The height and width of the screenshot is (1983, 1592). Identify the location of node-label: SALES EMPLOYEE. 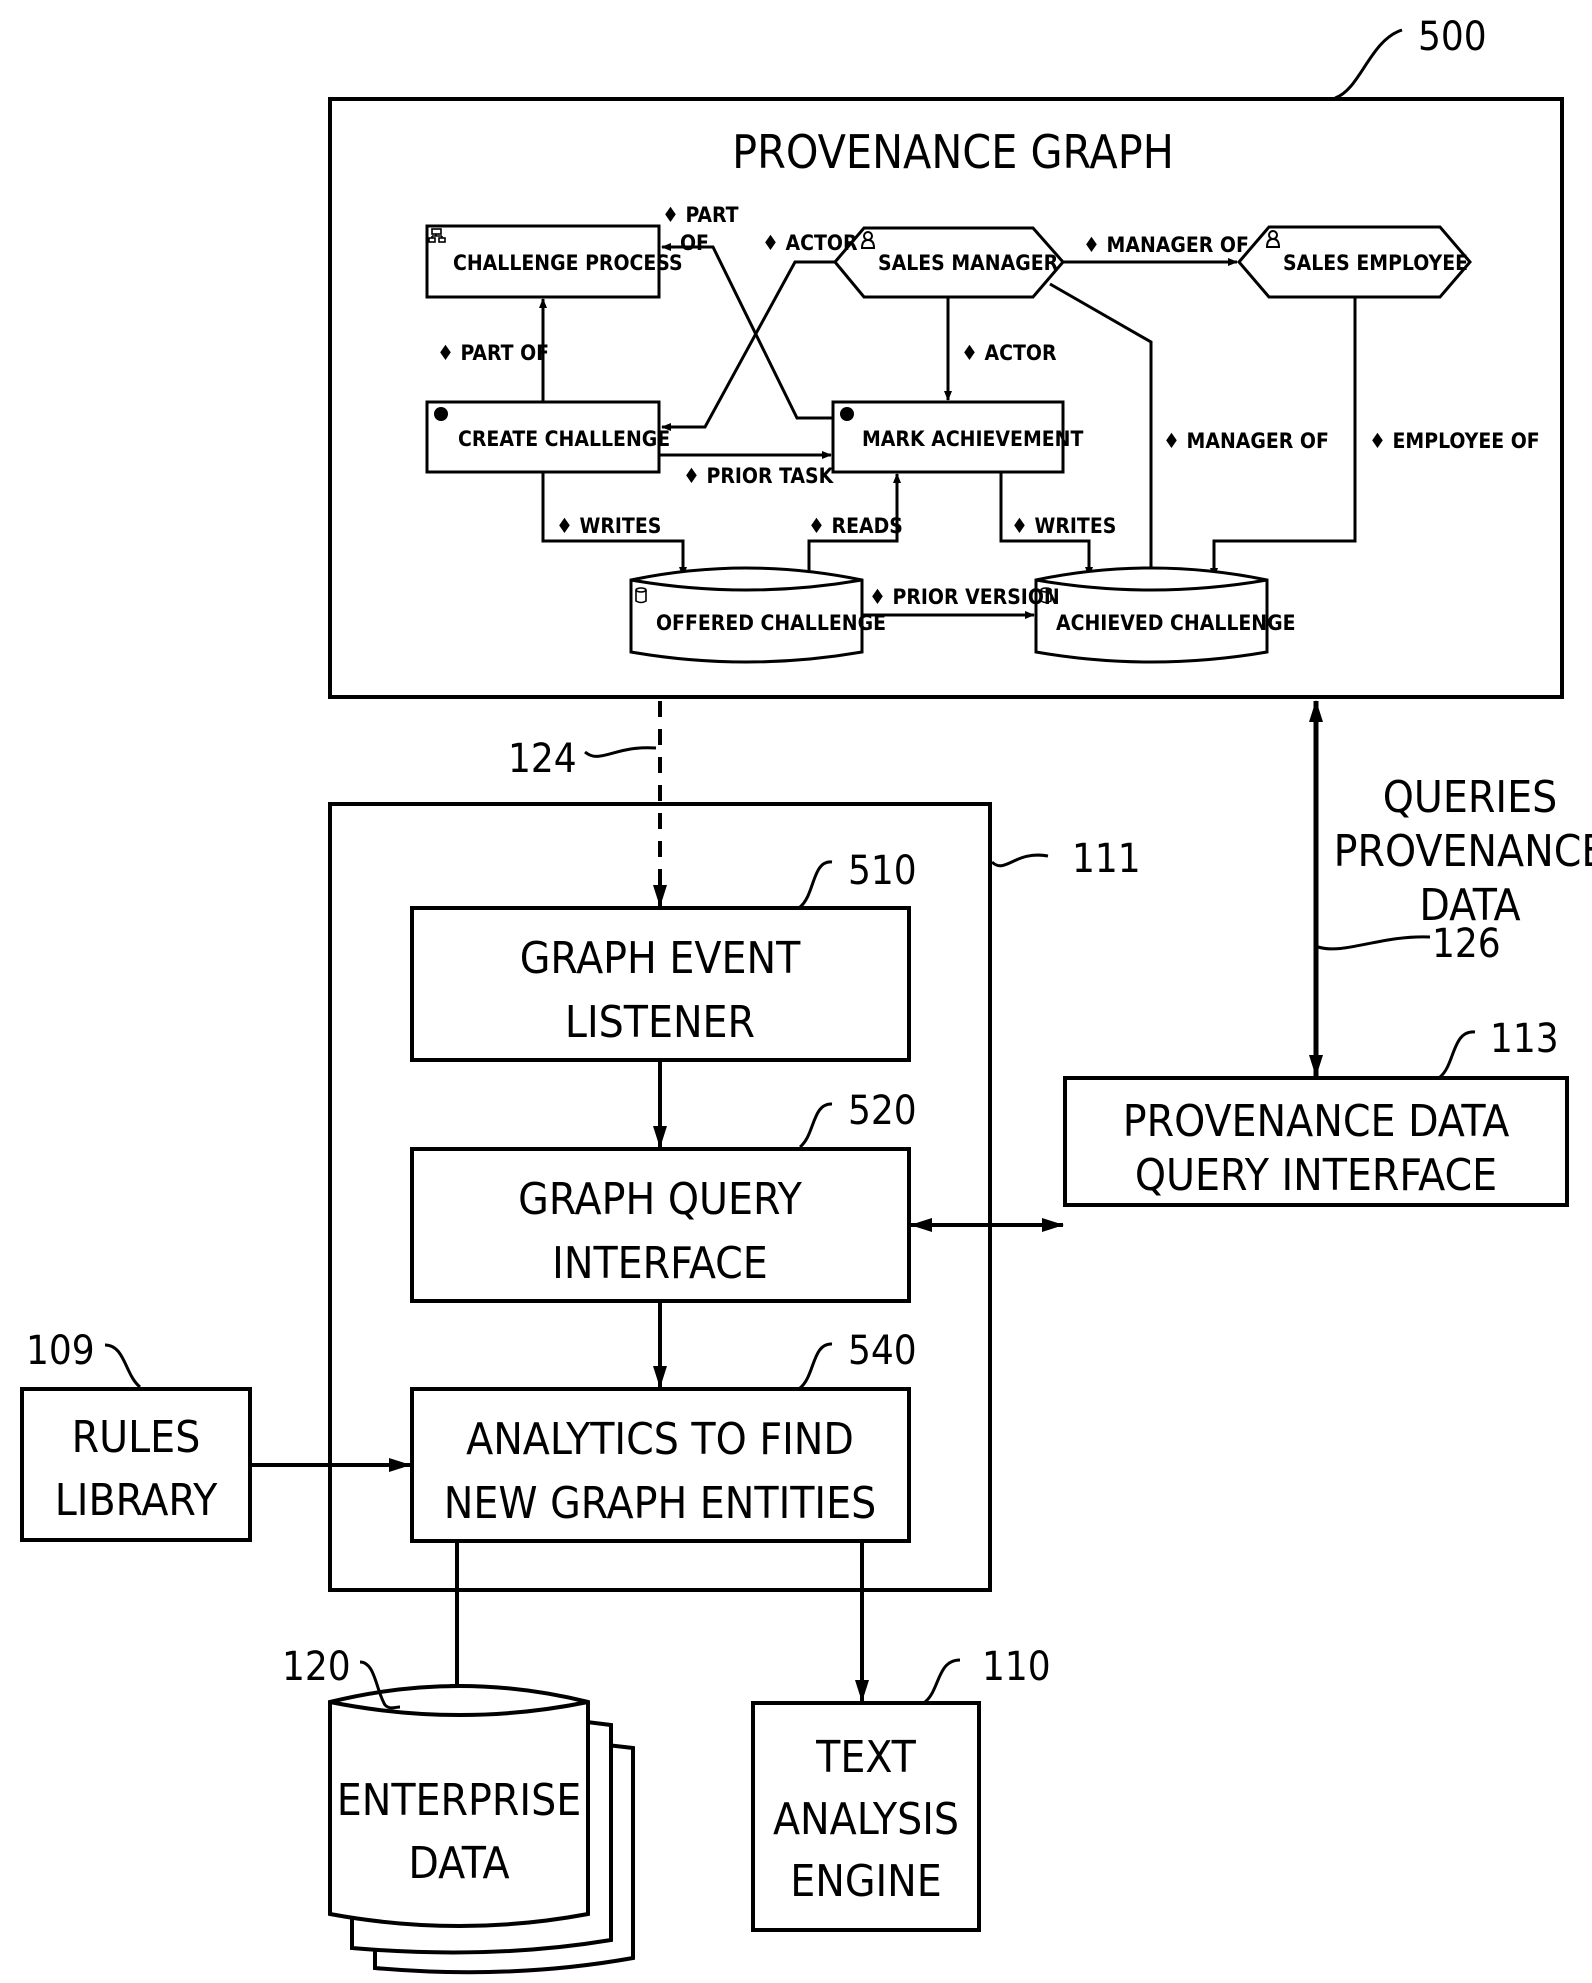
(1375, 263).